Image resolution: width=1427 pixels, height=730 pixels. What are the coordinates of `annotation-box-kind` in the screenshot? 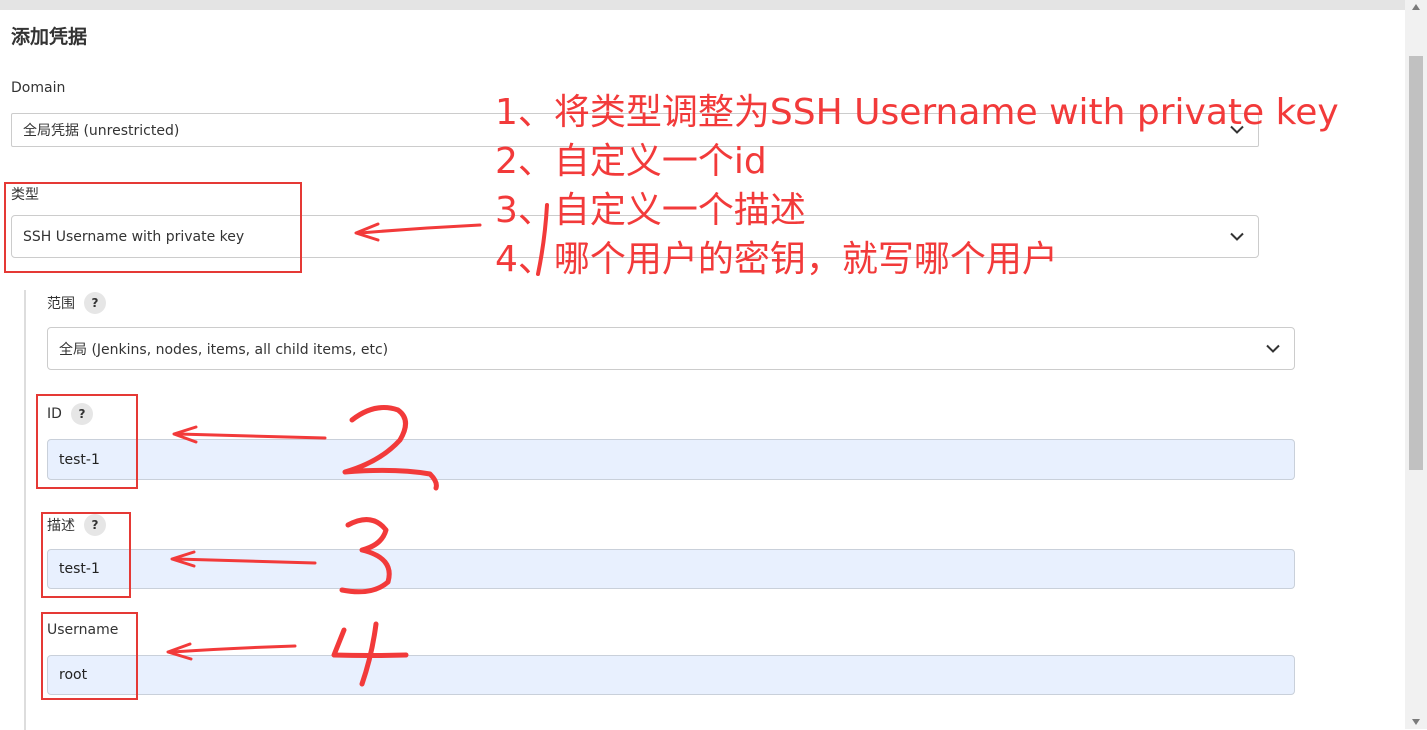 It's located at (153, 227).